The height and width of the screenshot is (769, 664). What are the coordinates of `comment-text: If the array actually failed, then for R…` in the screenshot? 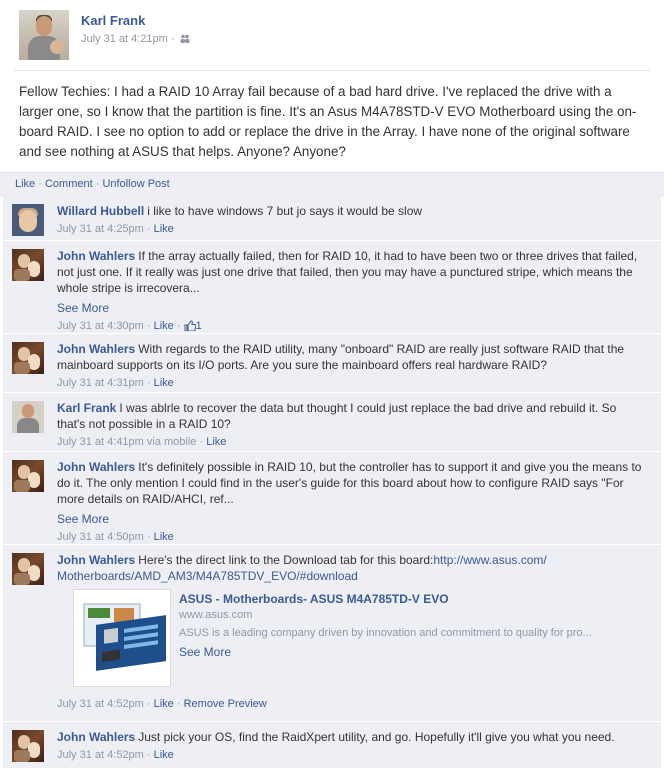 It's located at (347, 272).